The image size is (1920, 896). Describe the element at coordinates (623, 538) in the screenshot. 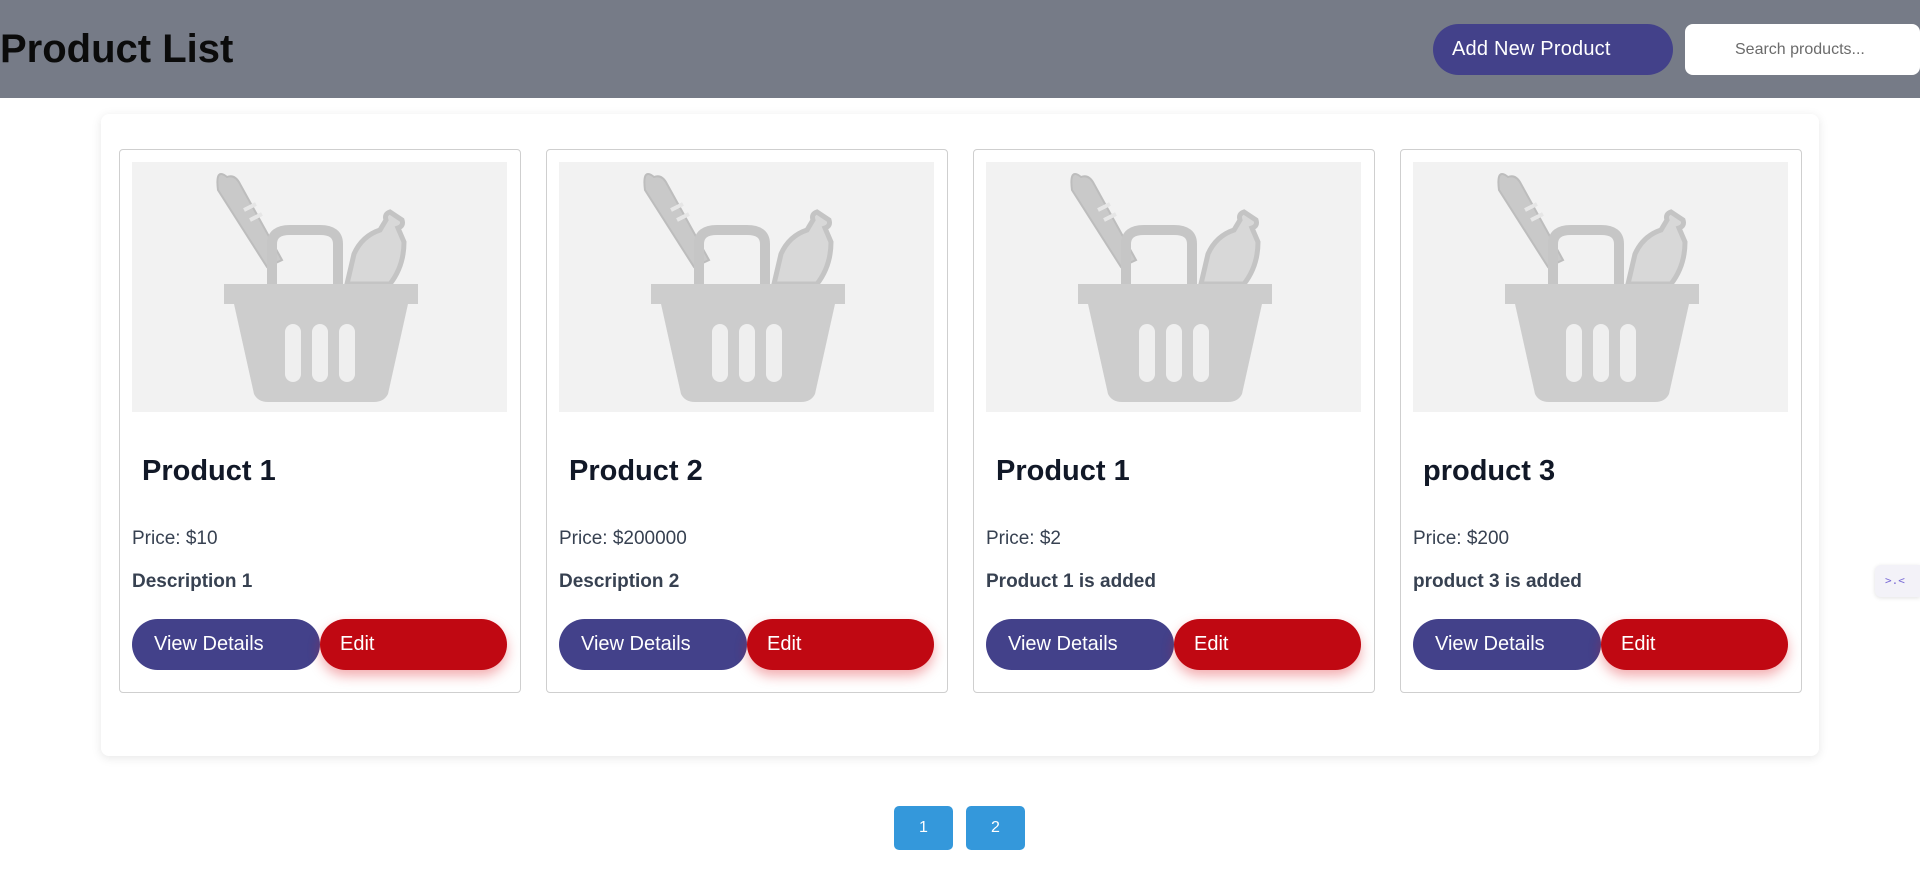

I see `product-price: Price: $200000` at that location.